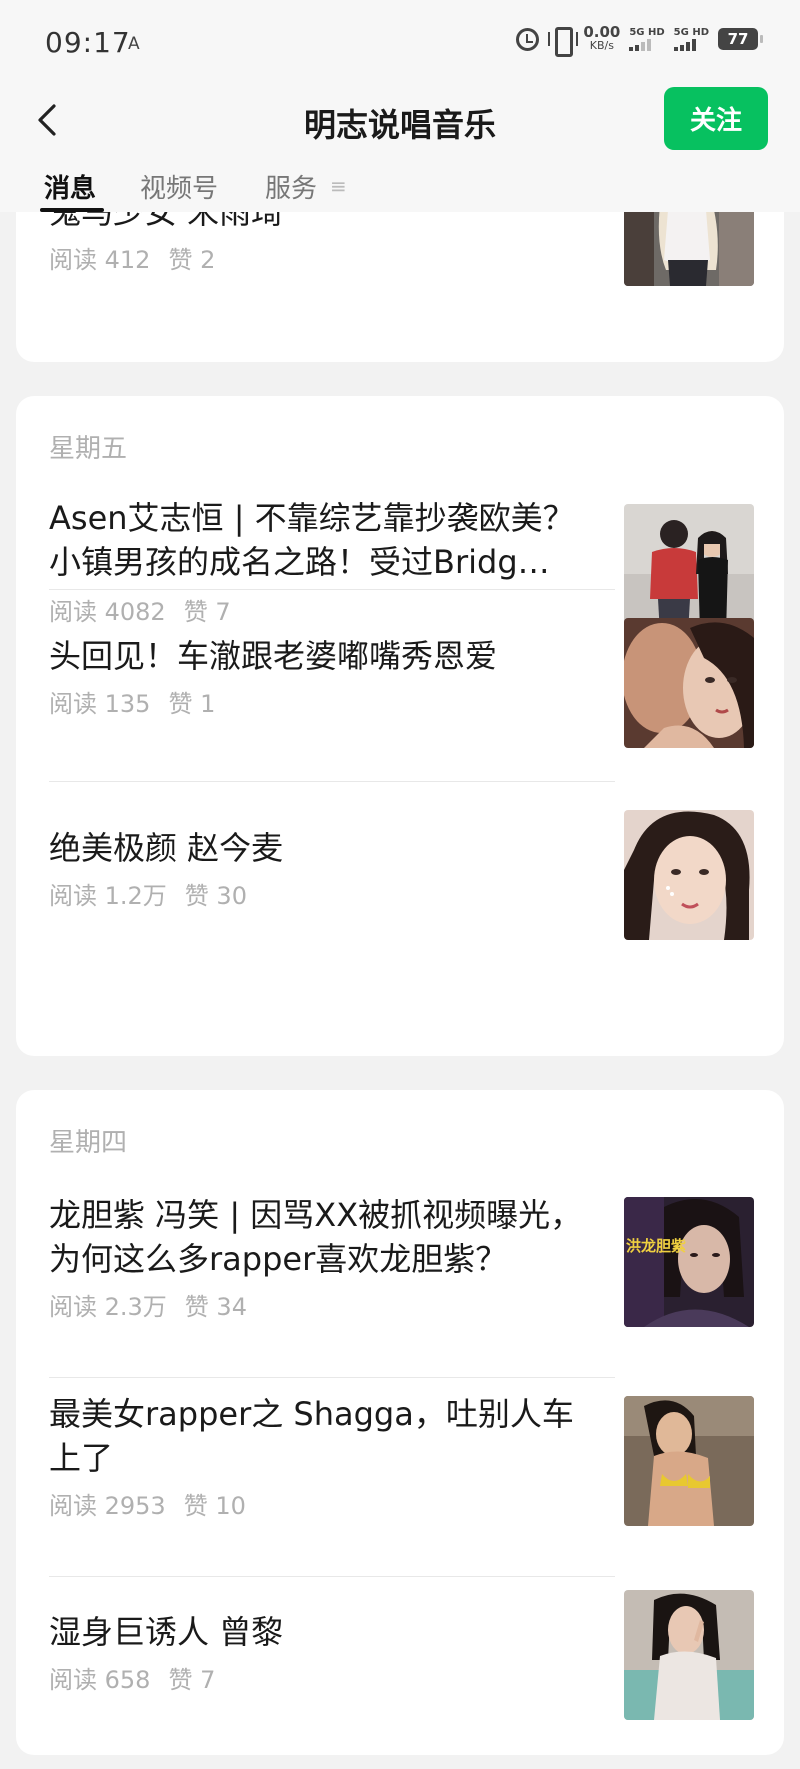  I want to click on tab-channels: 视频号, so click(179, 186).